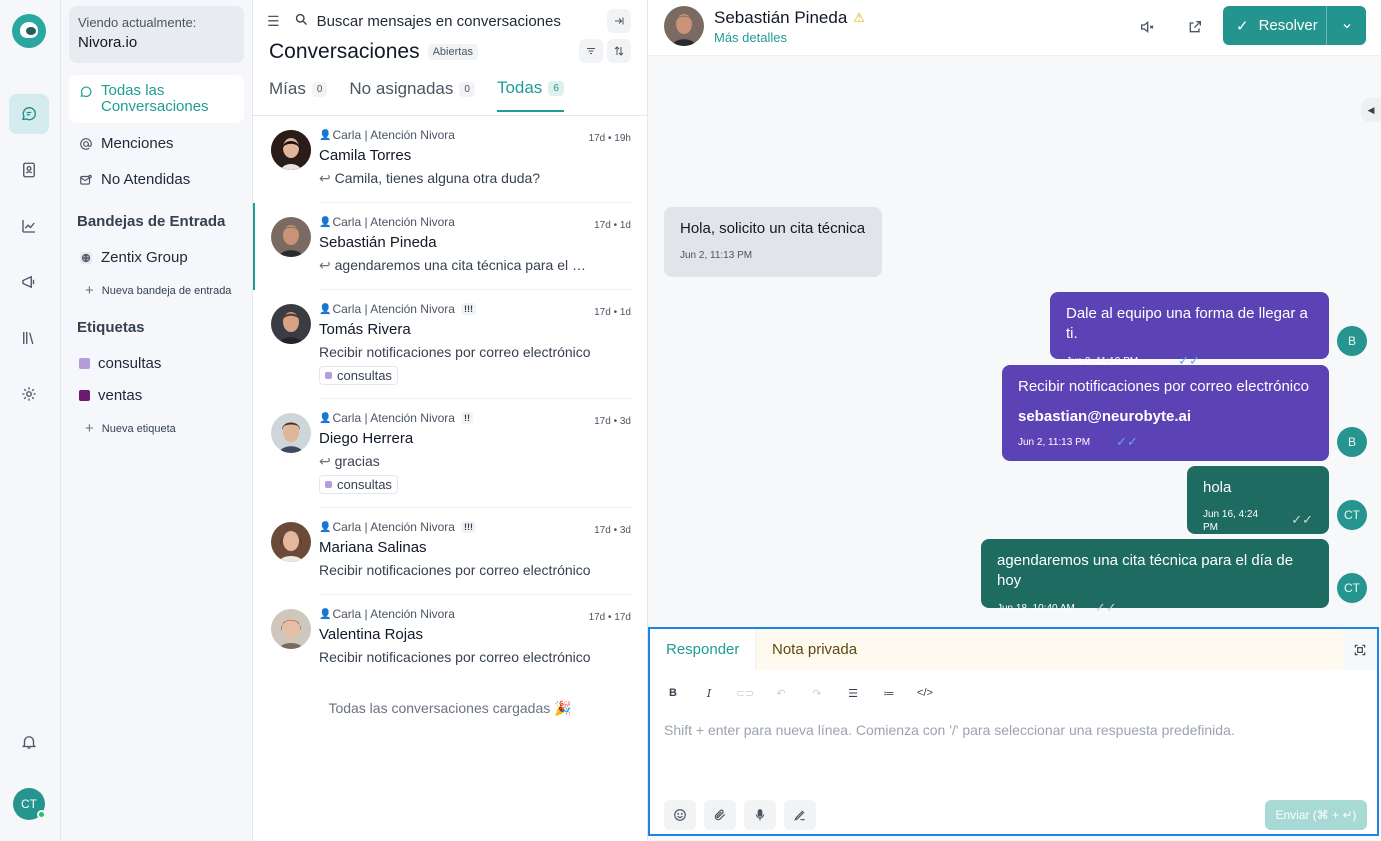 The width and height of the screenshot is (1381, 841). I want to click on sidebar-item-inbox: Zentix Group, so click(156, 257).